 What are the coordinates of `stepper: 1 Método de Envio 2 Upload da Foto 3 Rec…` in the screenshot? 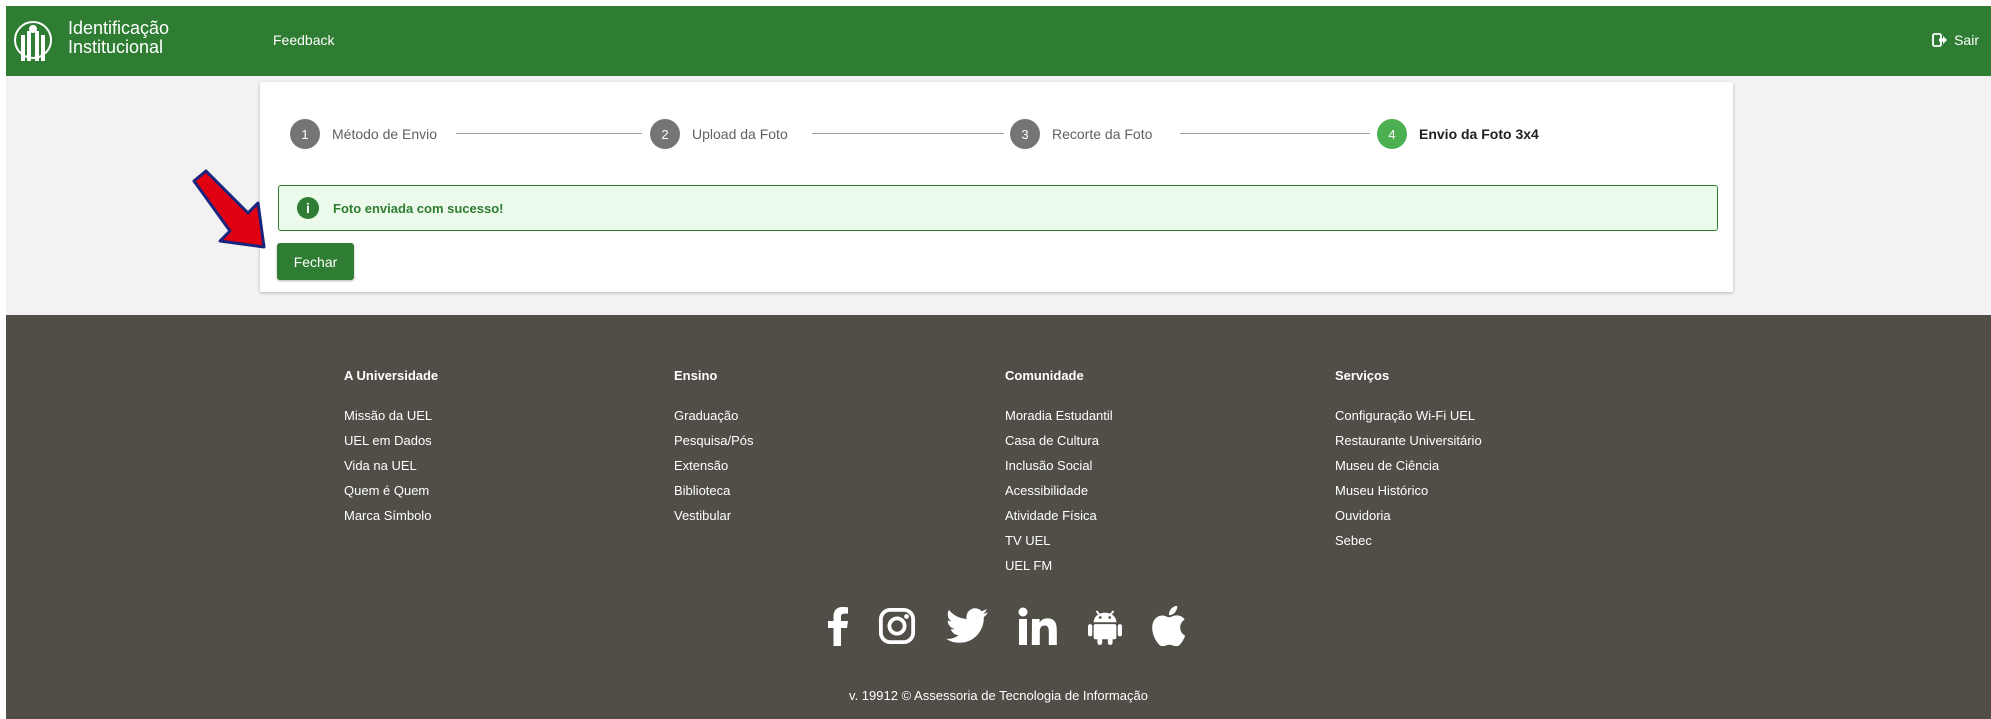 It's located at (990, 134).